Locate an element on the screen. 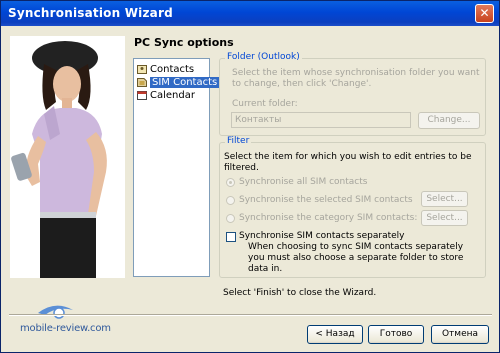 This screenshot has height=353, width=500. radio-sync-all is located at coordinates (230, 182).